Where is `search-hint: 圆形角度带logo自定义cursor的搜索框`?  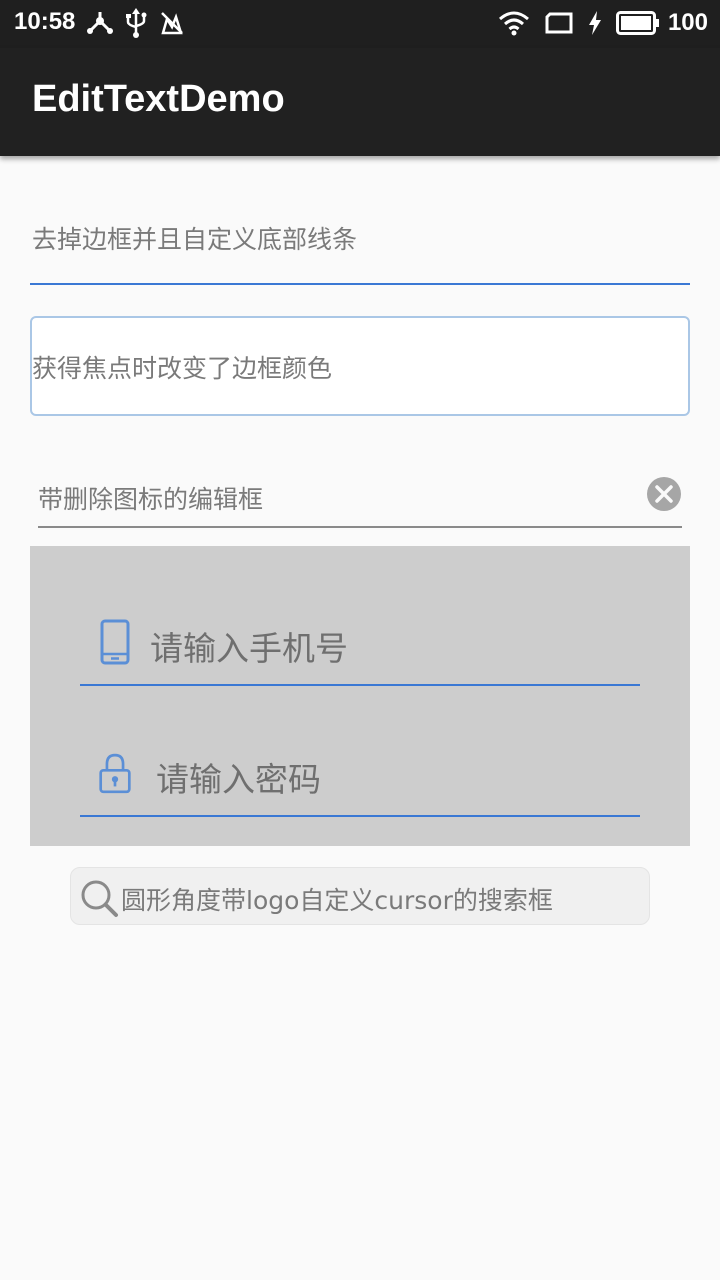
search-hint: 圆形角度带logo自定义cursor的搜索框 is located at coordinates (337, 900).